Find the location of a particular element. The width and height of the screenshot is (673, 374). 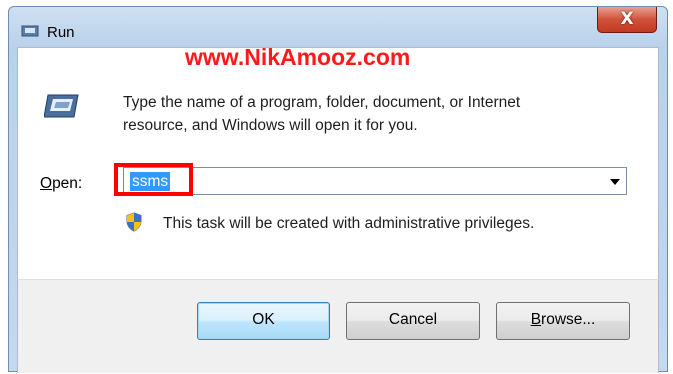

close-button: X is located at coordinates (627, 20).